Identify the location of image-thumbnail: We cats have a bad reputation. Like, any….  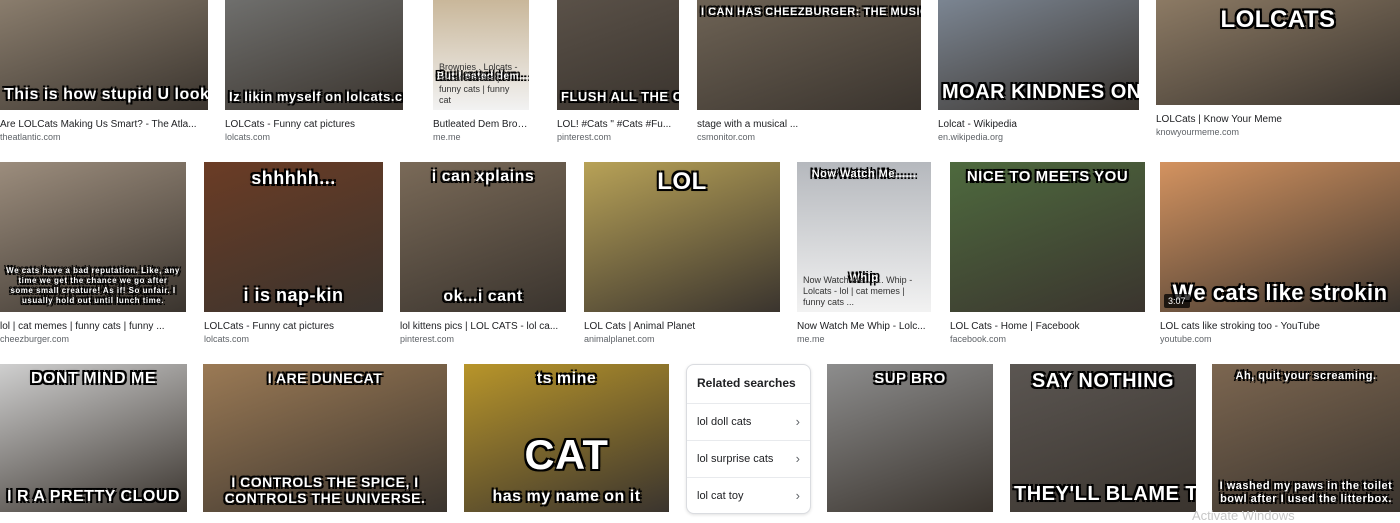
(93, 237).